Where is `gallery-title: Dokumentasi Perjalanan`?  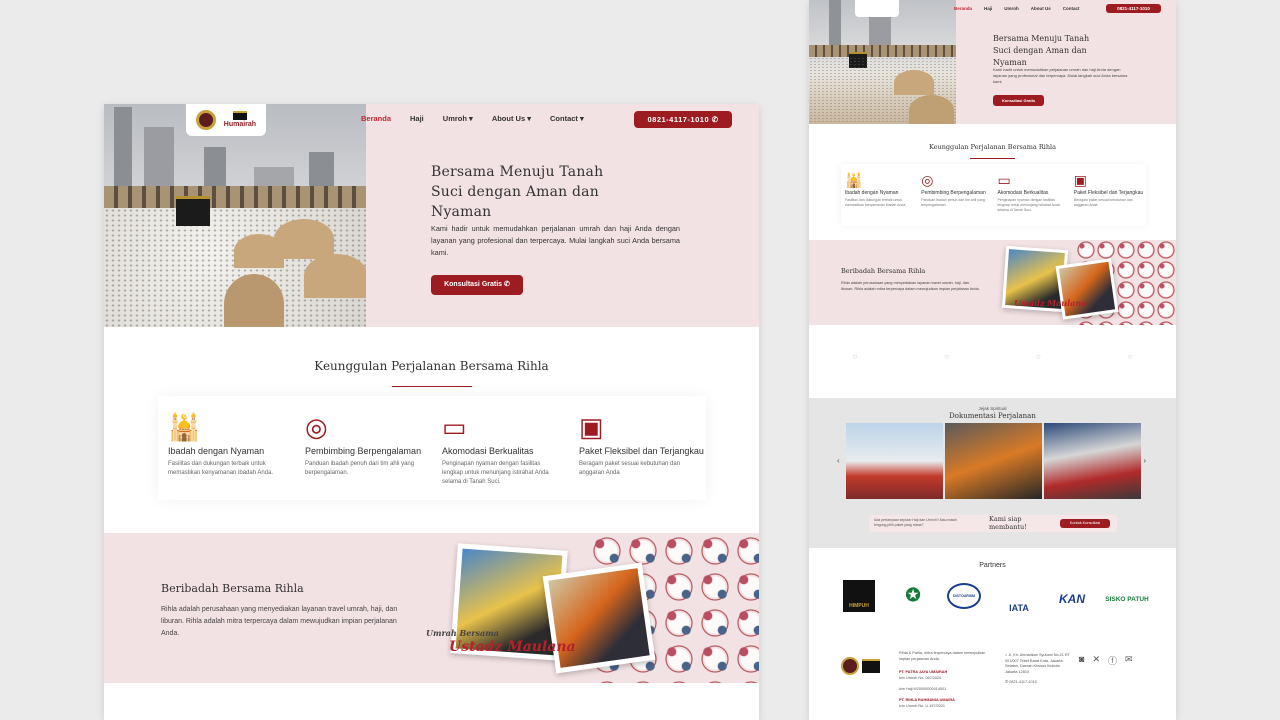
gallery-title: Dokumentasi Perjalanan is located at coordinates (992, 416).